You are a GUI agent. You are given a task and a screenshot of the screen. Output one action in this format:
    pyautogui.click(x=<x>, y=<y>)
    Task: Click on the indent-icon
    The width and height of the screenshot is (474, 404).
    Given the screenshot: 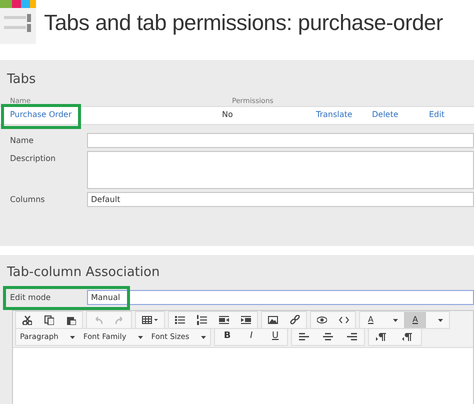 What is the action you would take?
    pyautogui.click(x=246, y=320)
    